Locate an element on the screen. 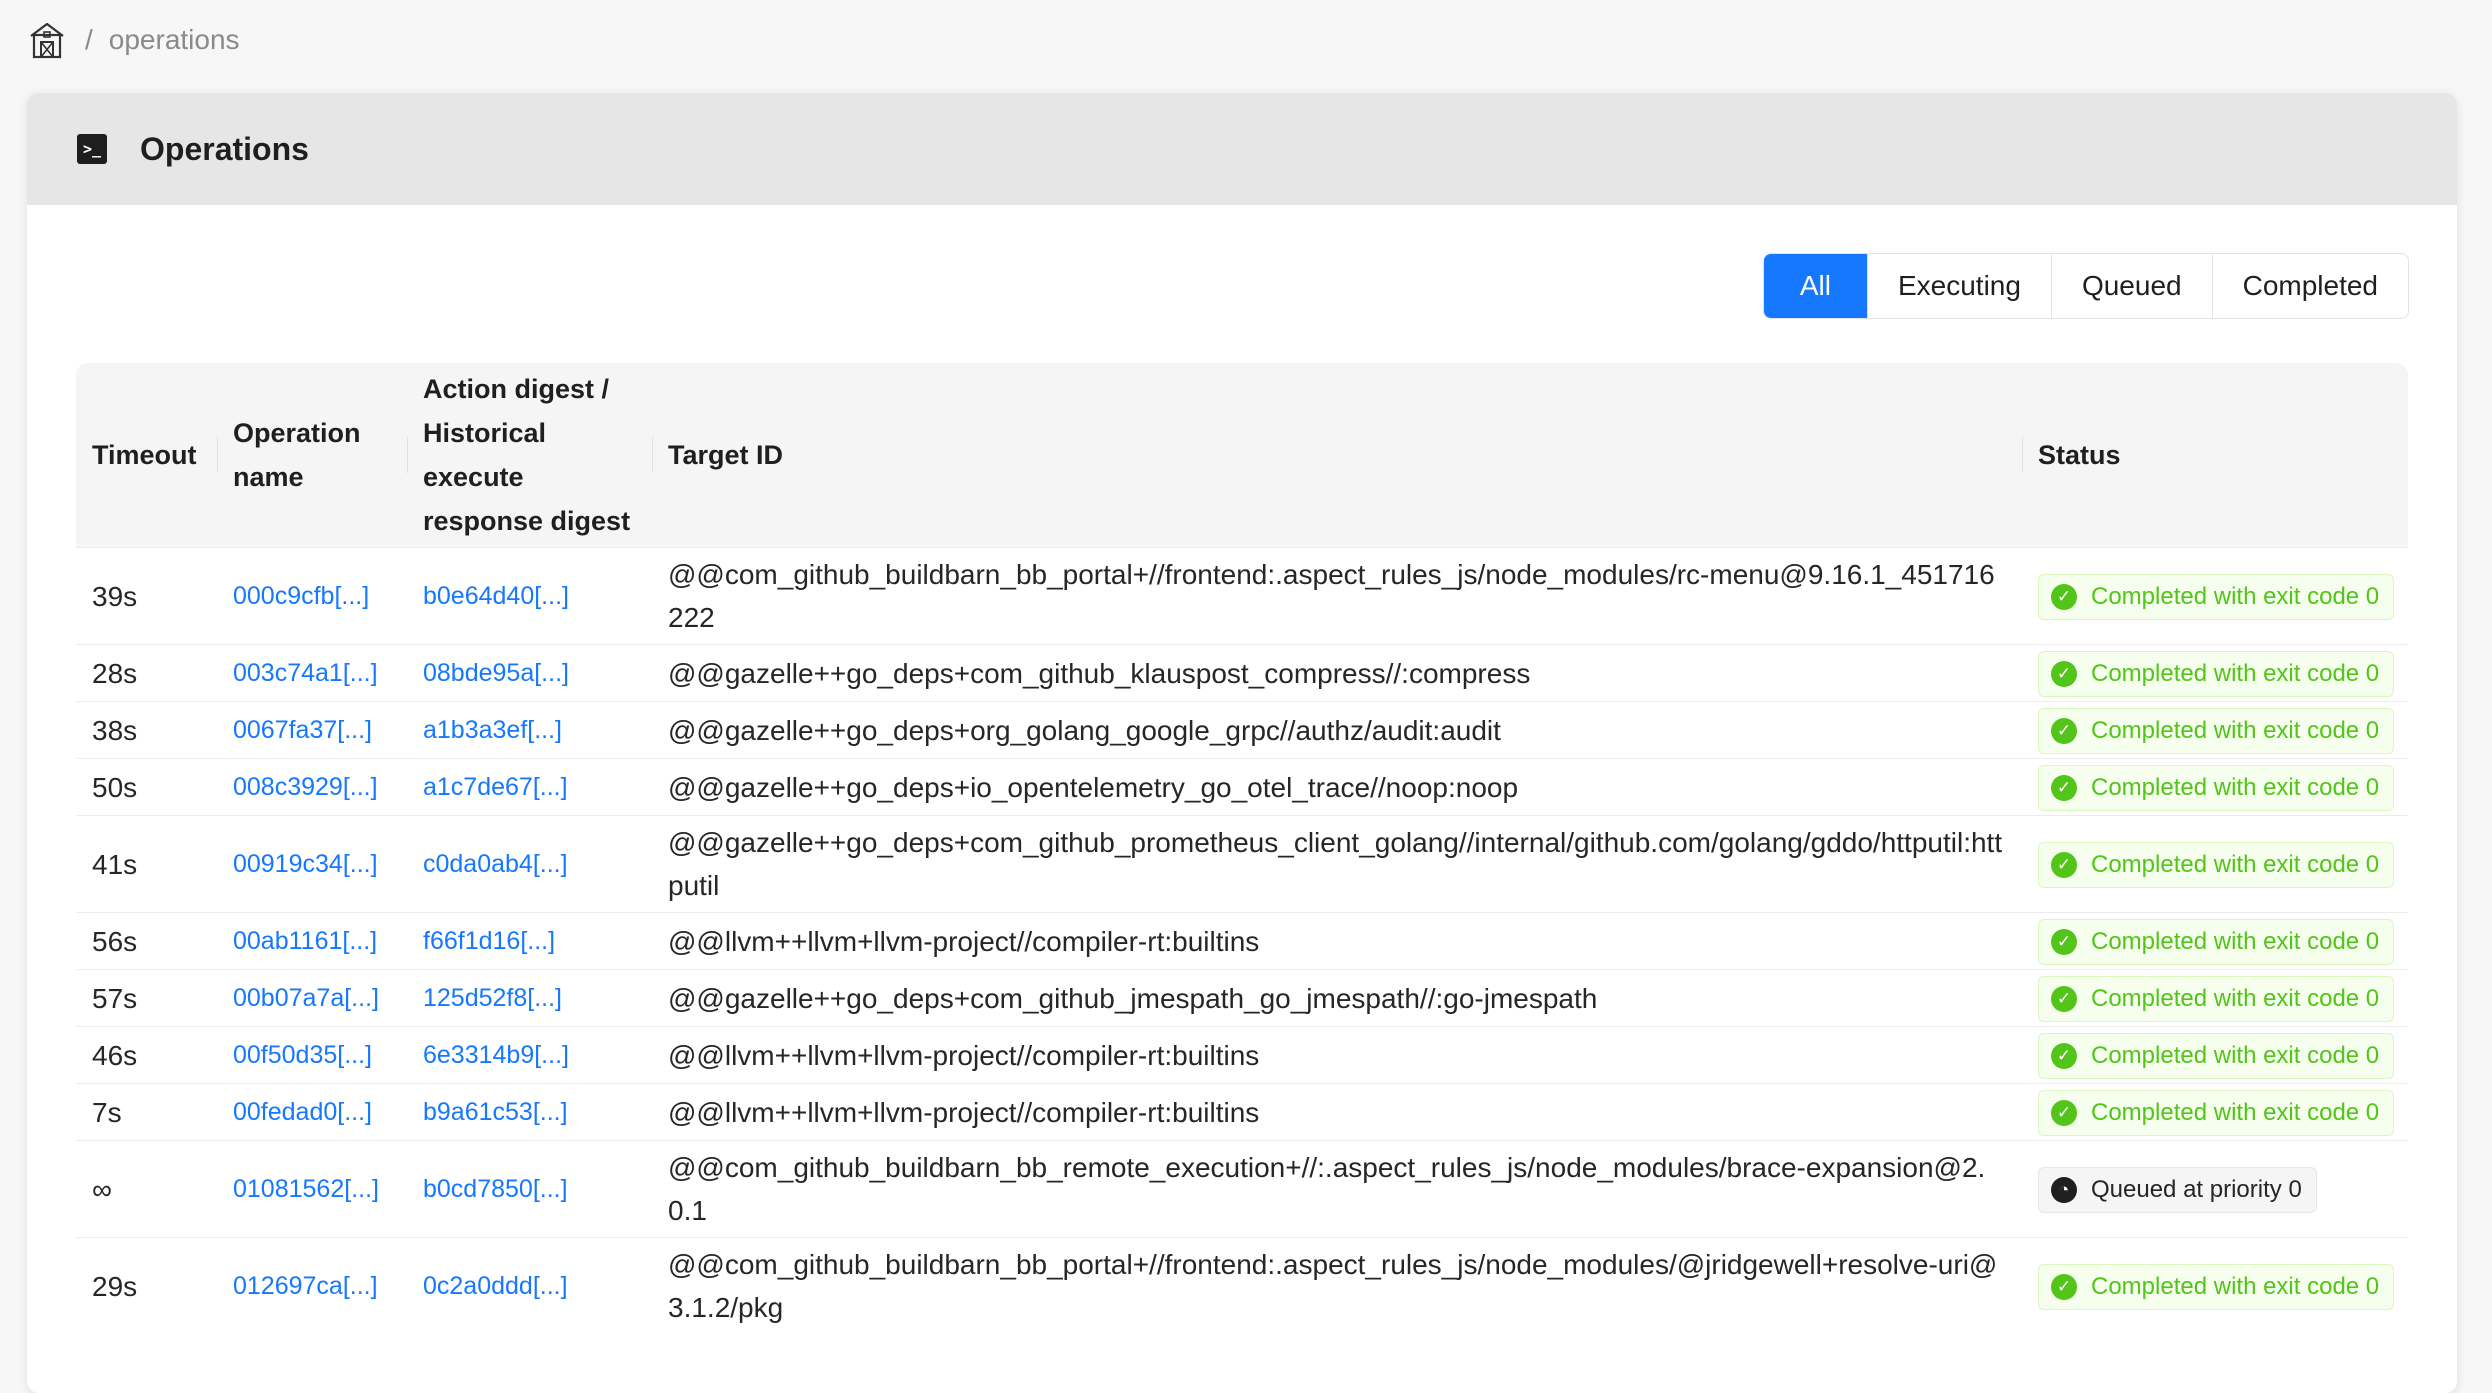 This screenshot has width=2492, height=1393. breadcrumb-current: operations is located at coordinates (174, 39).